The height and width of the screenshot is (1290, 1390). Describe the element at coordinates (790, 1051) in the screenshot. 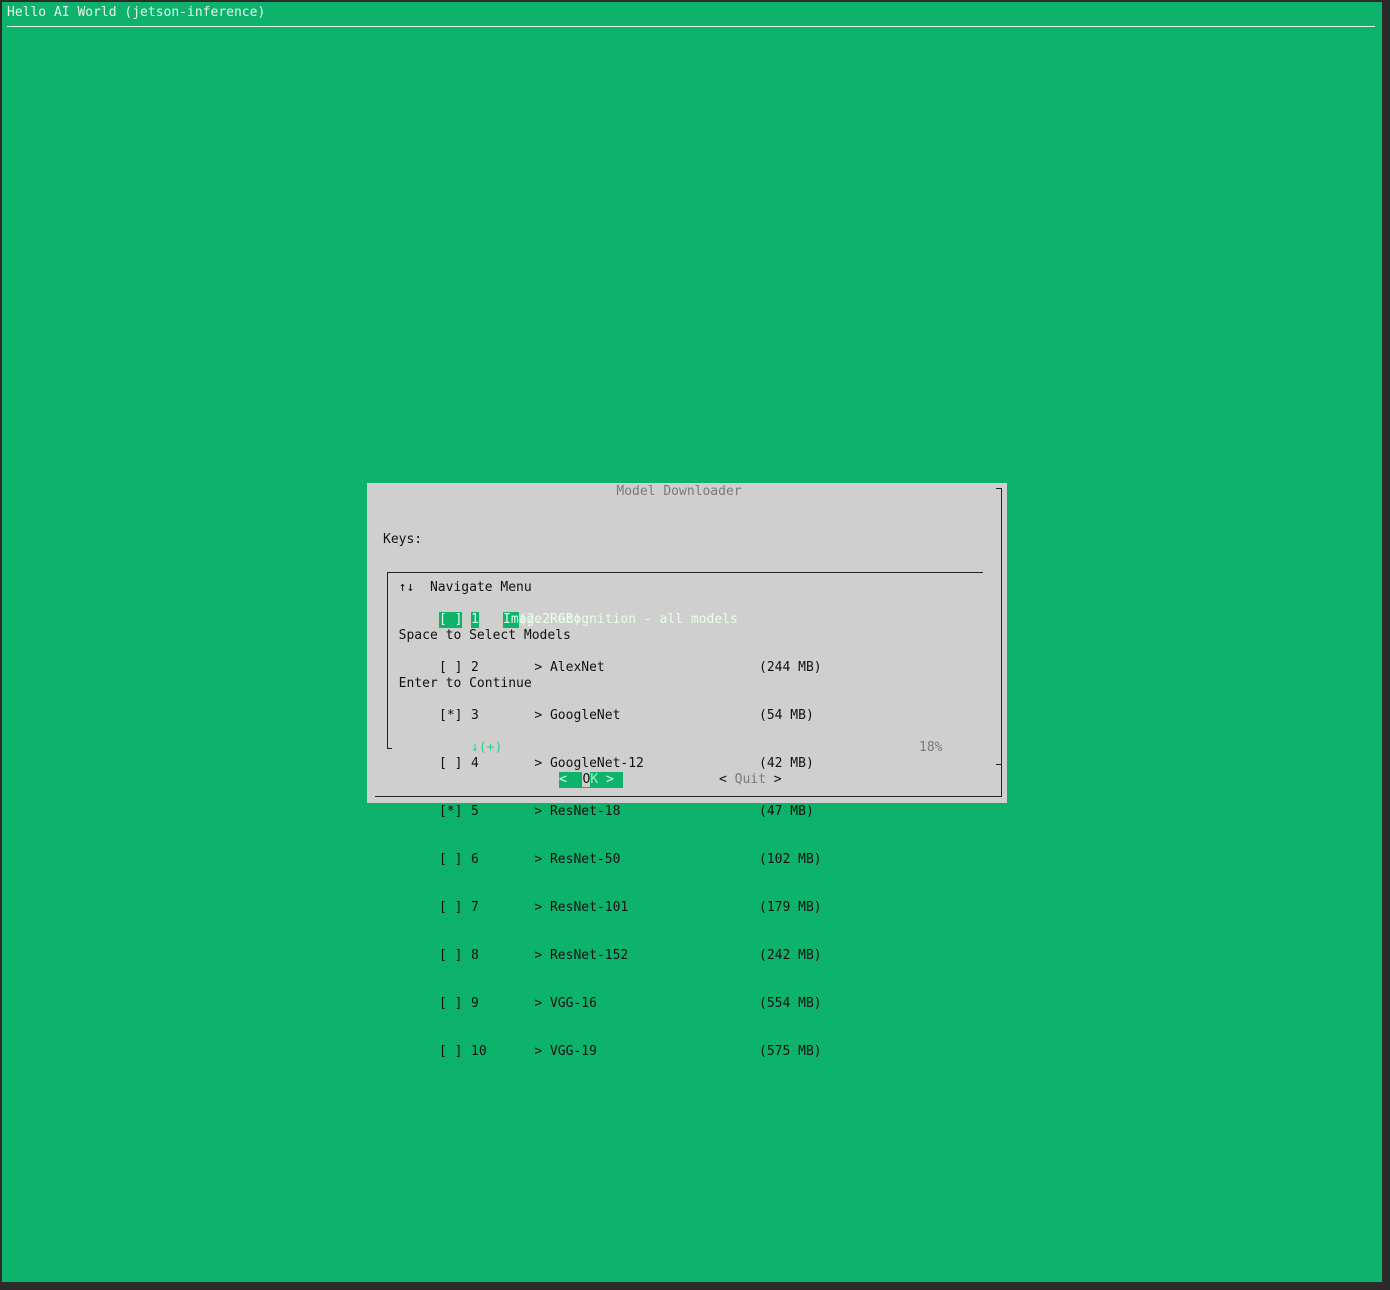

I see `model-size: (575 MB)` at that location.